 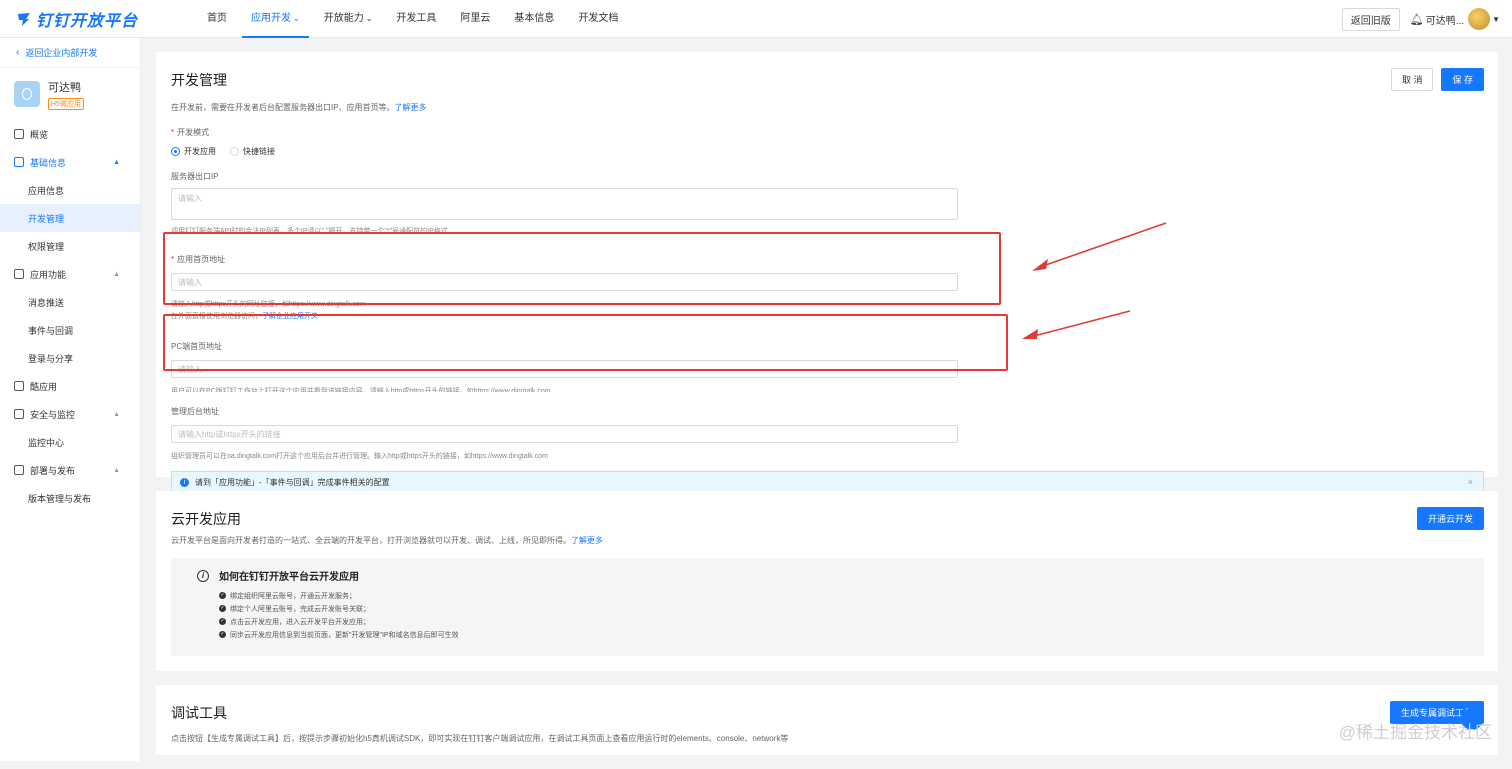 I want to click on mode-option-label: 开发应用, so click(x=200, y=151).